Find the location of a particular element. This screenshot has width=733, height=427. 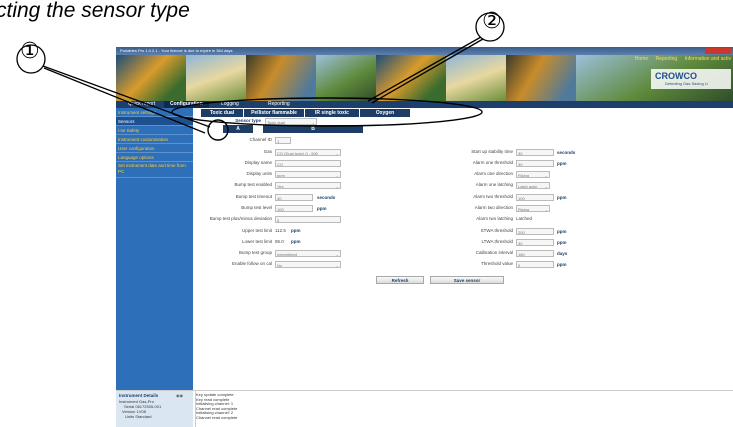

callout-2-leader is located at coordinates (424, 69).